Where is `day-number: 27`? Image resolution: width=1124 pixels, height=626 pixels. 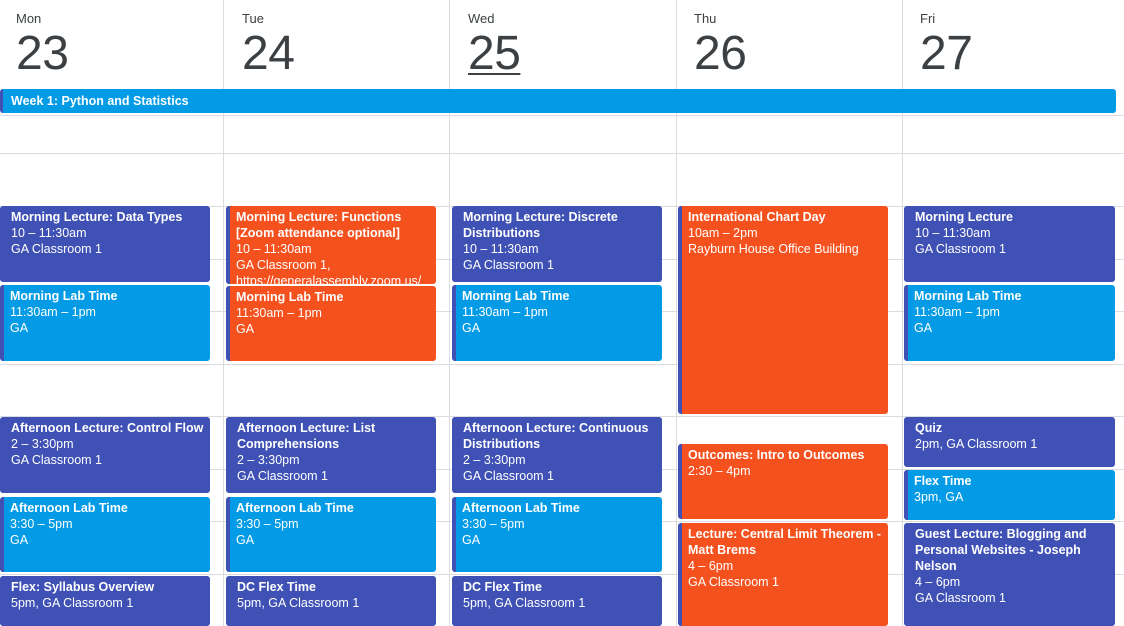
day-number: 27 is located at coordinates (946, 54).